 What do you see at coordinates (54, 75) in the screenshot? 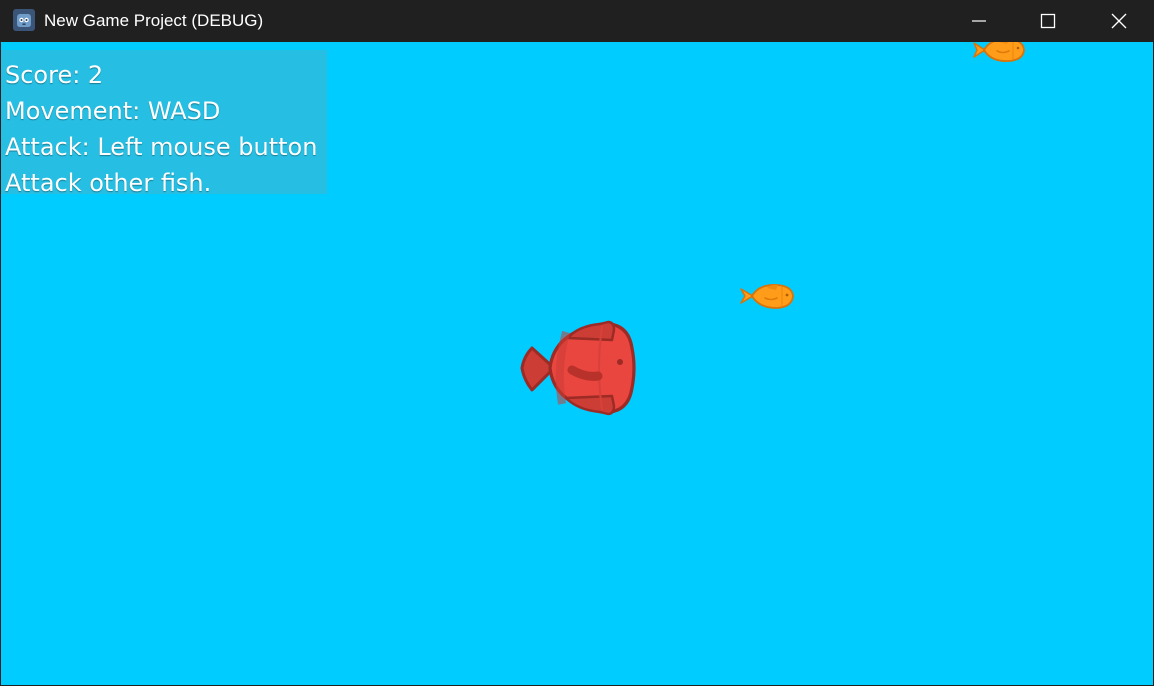
I see `score-label: Score: 2` at bounding box center [54, 75].